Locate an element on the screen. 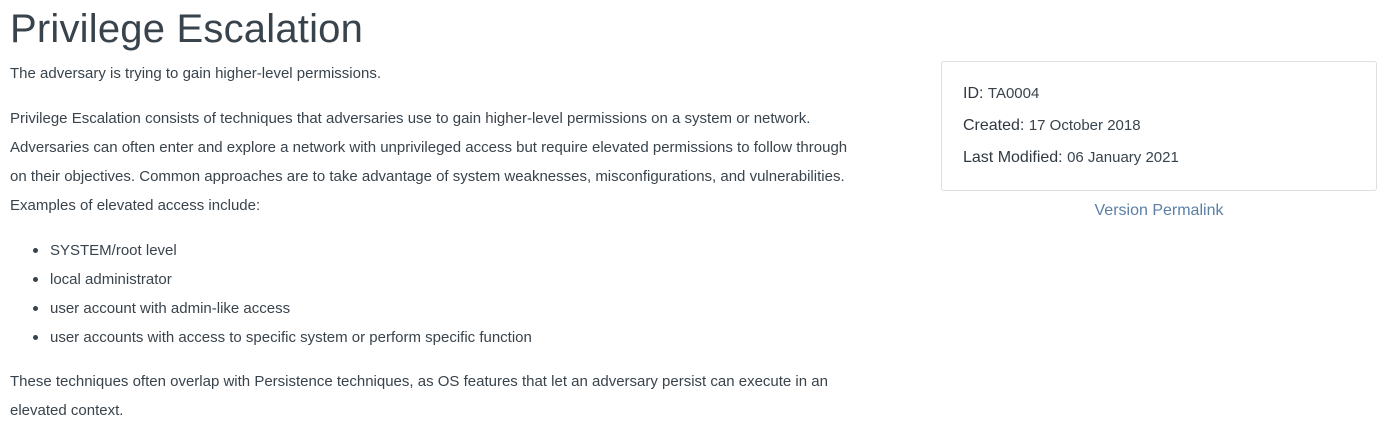 The height and width of the screenshot is (425, 1387). created-row: Created: 17 October 2018 is located at coordinates (1052, 126).